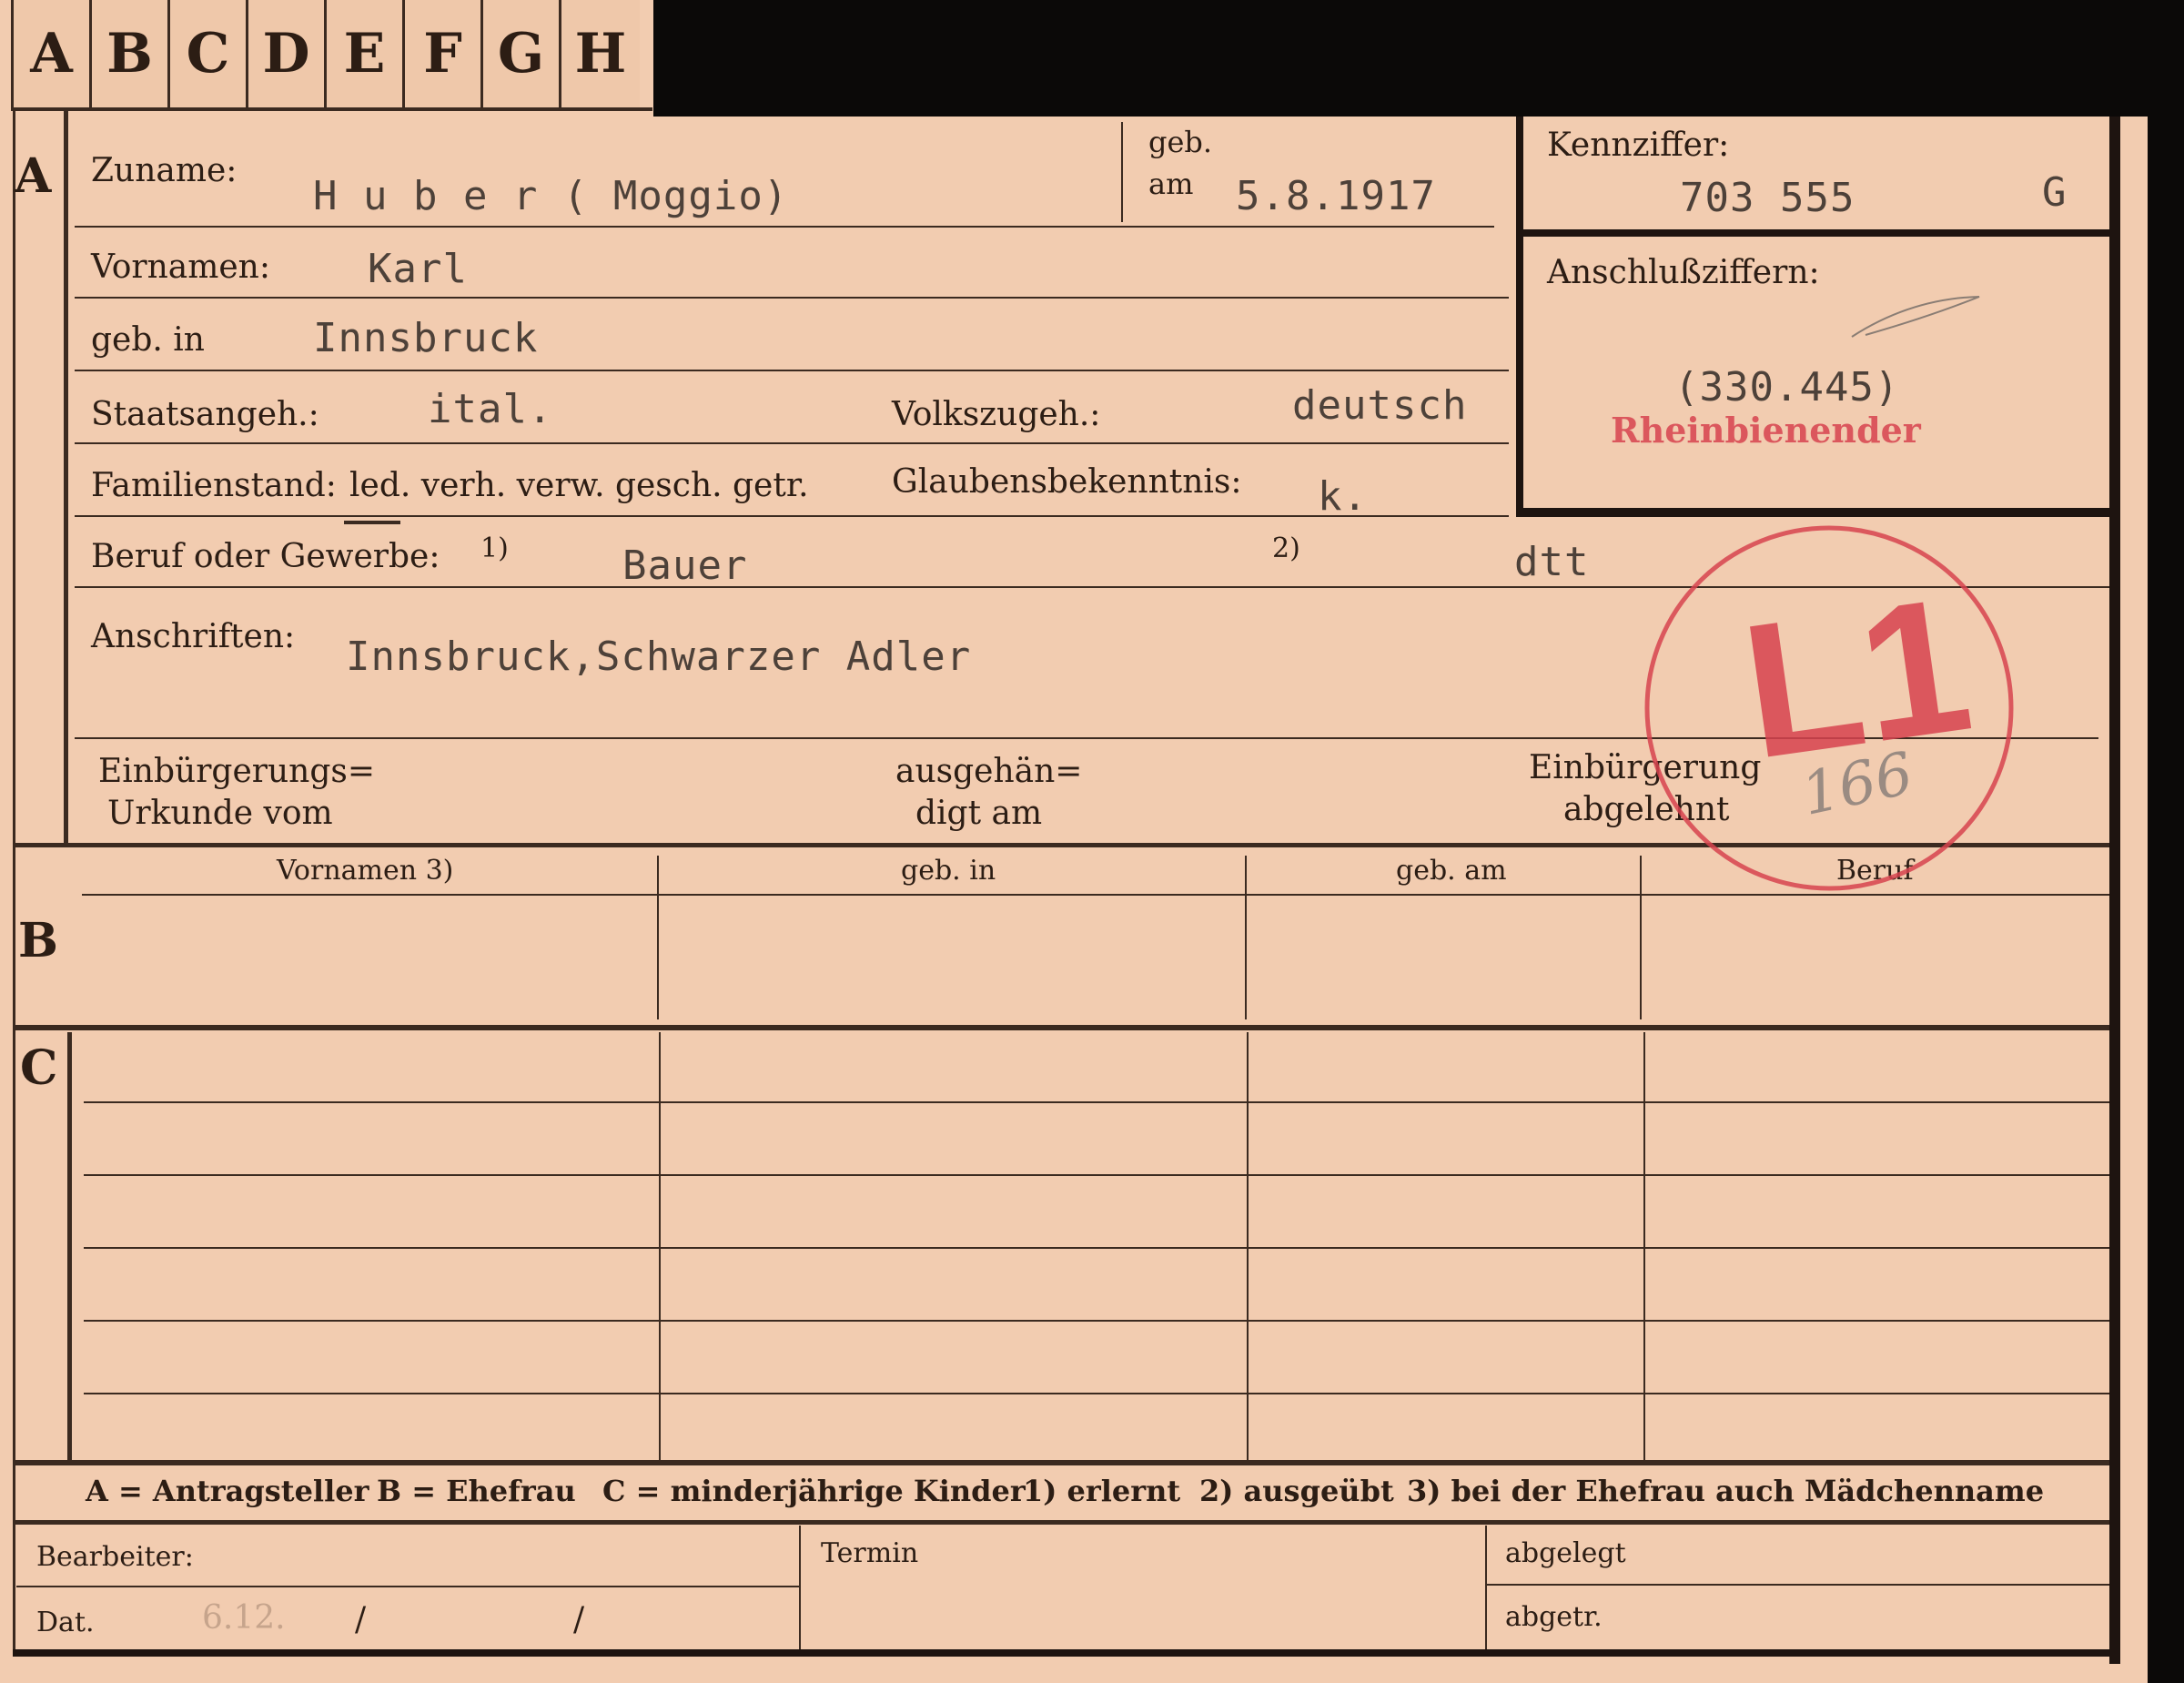  I want to click on staatsangeh-underline, so click(792, 443).